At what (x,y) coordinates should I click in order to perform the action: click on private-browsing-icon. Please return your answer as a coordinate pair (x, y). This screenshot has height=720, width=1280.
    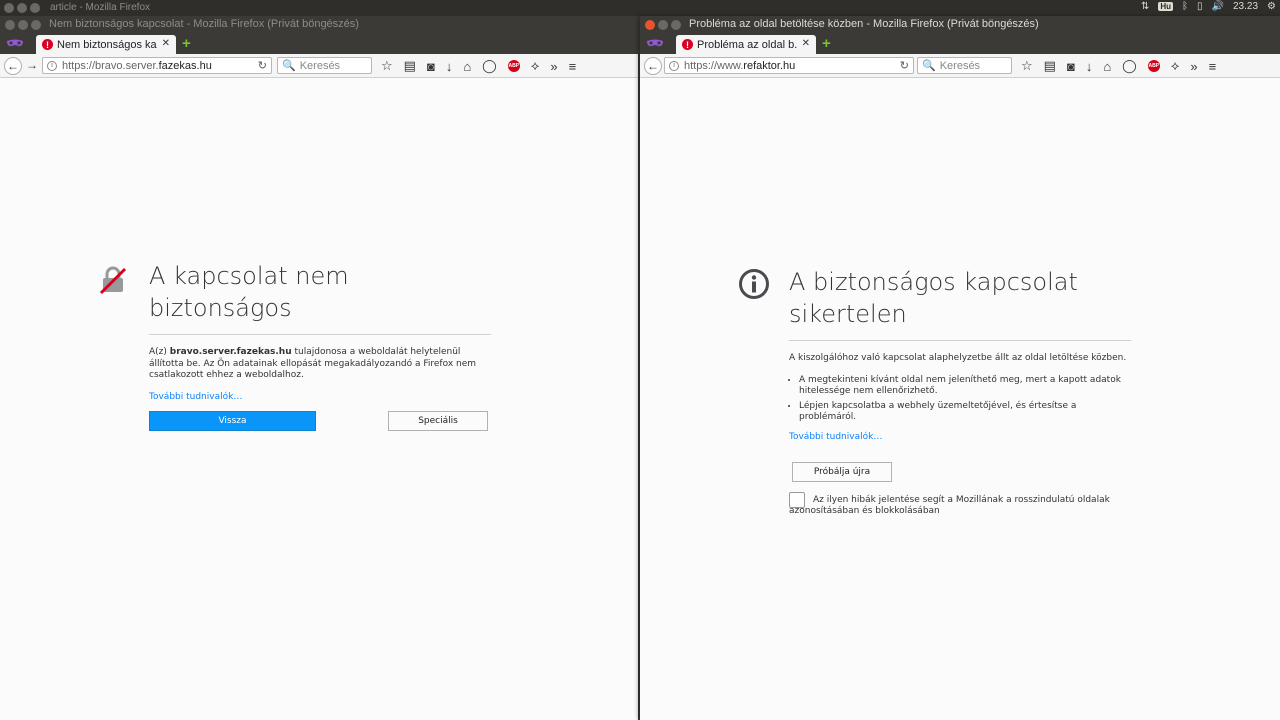
    Looking at the image, I should click on (15, 43).